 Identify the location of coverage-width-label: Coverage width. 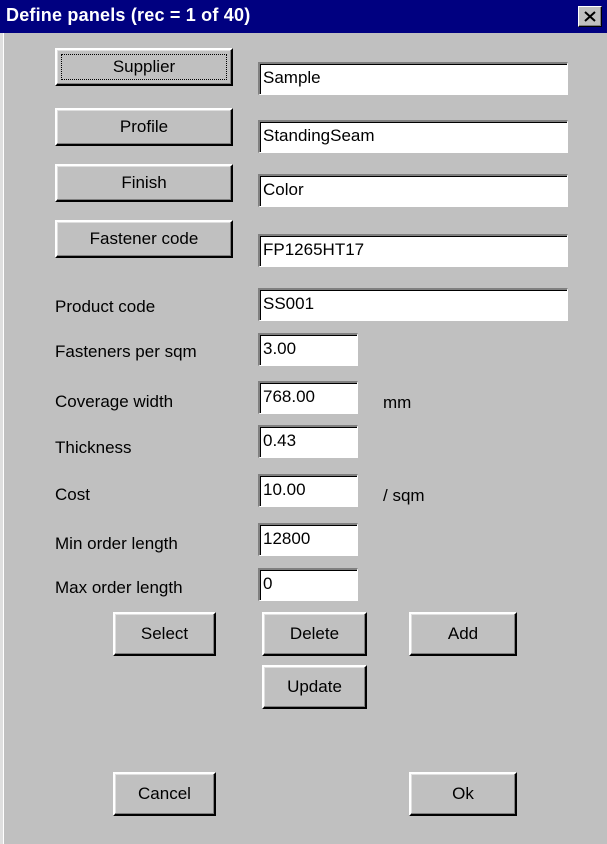
(114, 401).